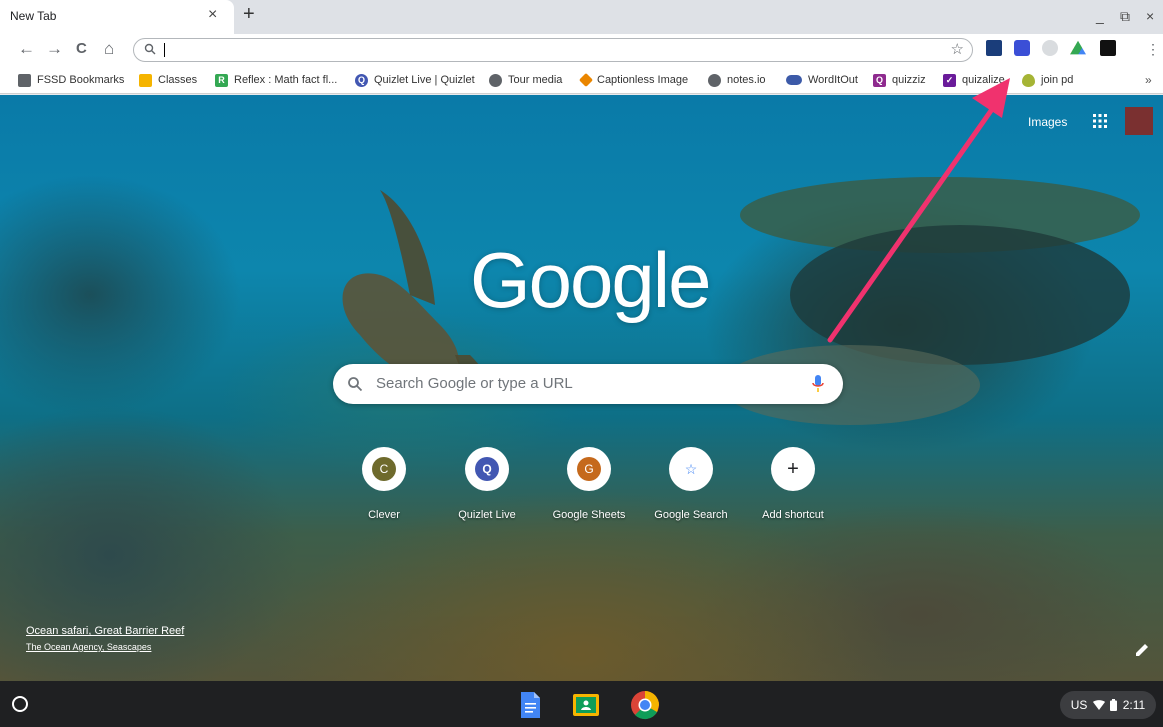 The width and height of the screenshot is (1163, 727). Describe the element at coordinates (20, 704) in the screenshot. I see `launcher-button` at that location.